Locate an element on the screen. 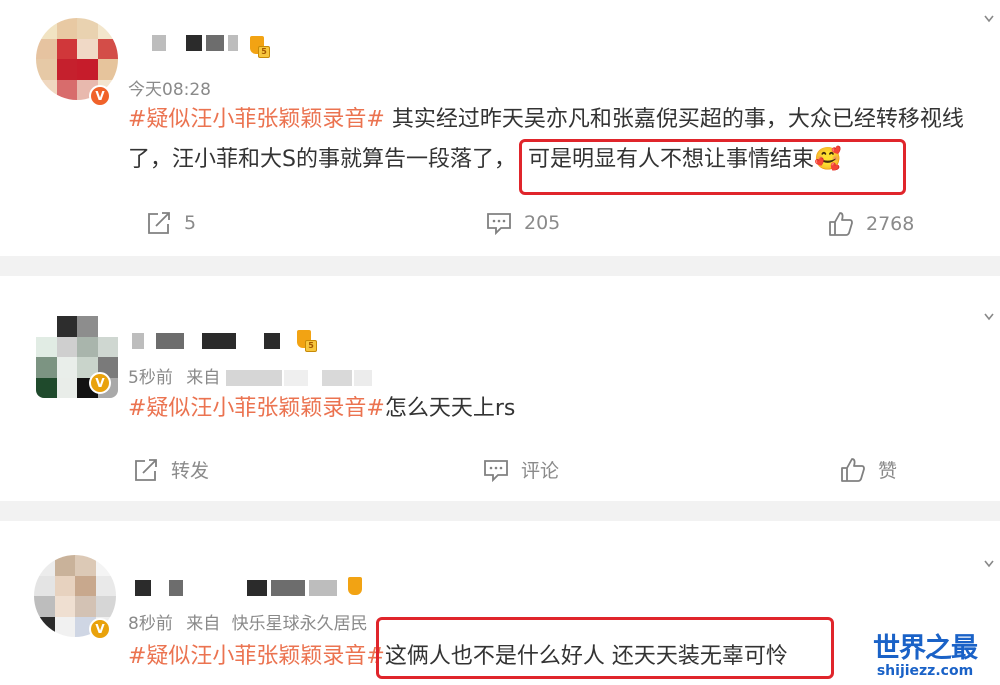 This screenshot has width=1000, height=685. post-time: 5秒前 is located at coordinates (150, 378).